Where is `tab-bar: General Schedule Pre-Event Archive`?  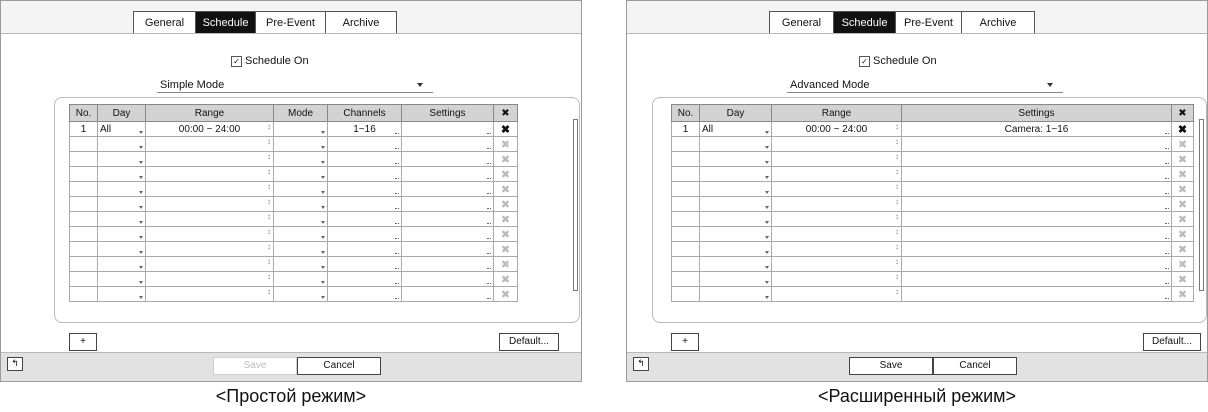 tab-bar: General Schedule Pre-Event Archive is located at coordinates (265, 23).